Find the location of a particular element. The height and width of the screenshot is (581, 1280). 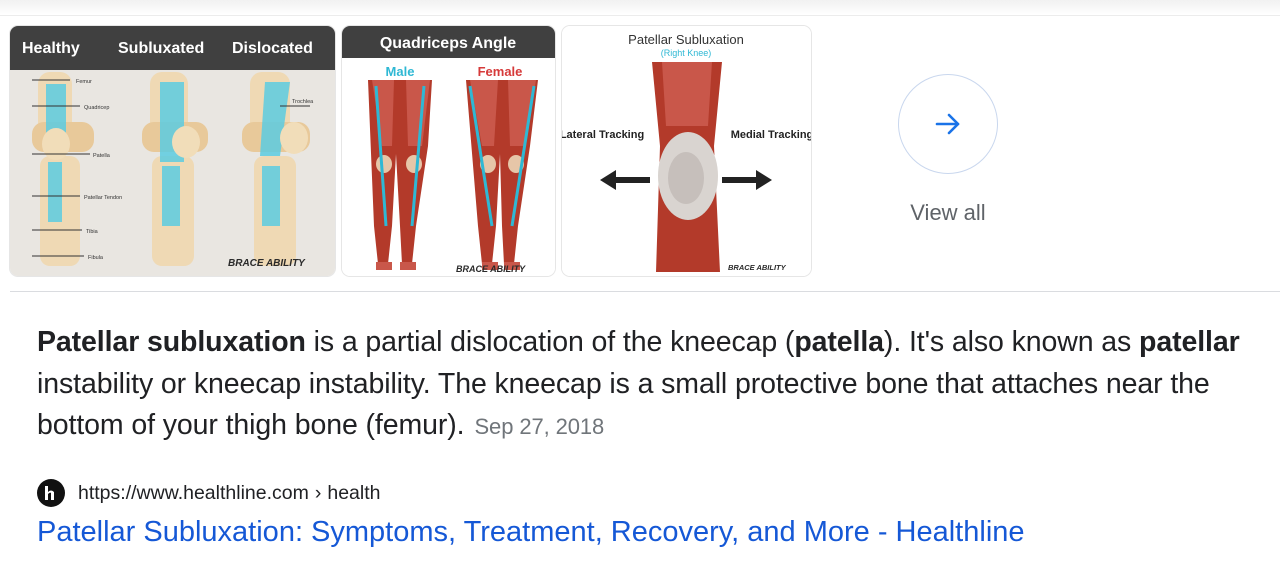

patellar-subtitle: (Right Knee) is located at coordinates (686, 53).